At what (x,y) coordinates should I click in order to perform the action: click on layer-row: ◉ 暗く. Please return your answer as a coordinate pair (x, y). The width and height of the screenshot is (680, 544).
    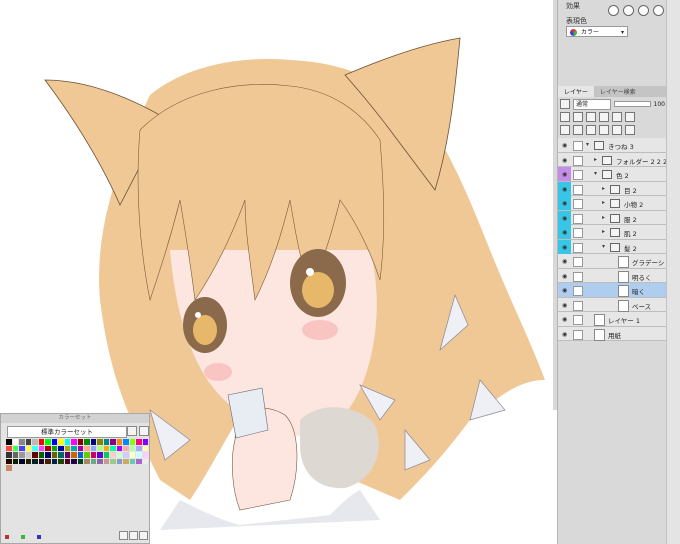
    Looking at the image, I should click on (612, 290).